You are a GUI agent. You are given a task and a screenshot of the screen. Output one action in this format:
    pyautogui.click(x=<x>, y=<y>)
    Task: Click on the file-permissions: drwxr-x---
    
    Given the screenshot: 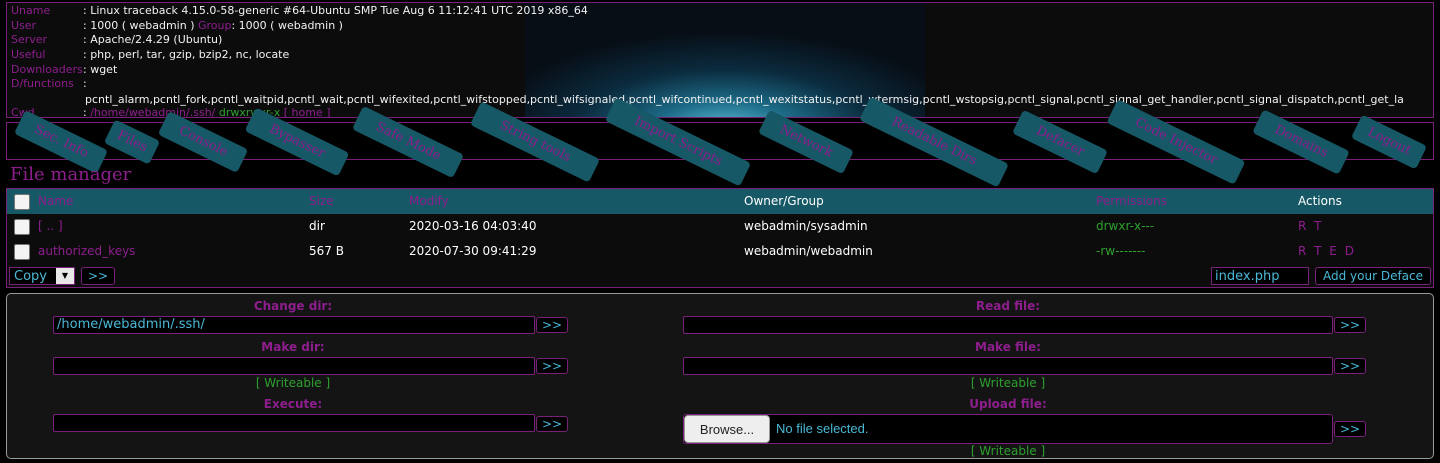 What is the action you would take?
    pyautogui.click(x=1125, y=226)
    